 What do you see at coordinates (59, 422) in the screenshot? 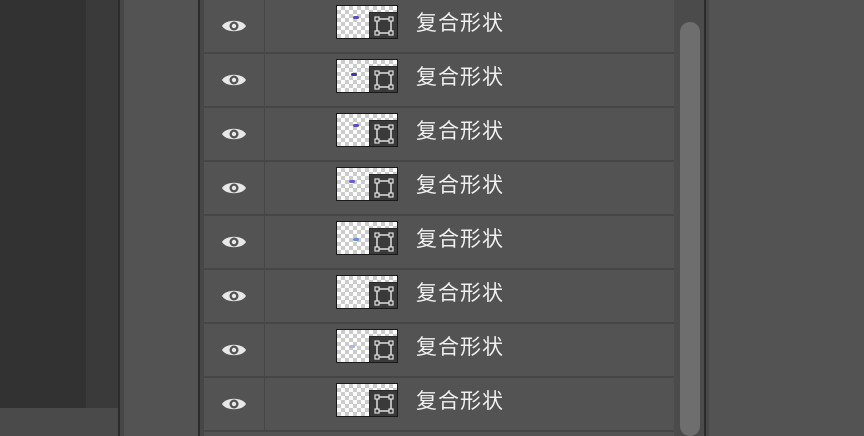
I see `canvas-bottom-bar` at bounding box center [59, 422].